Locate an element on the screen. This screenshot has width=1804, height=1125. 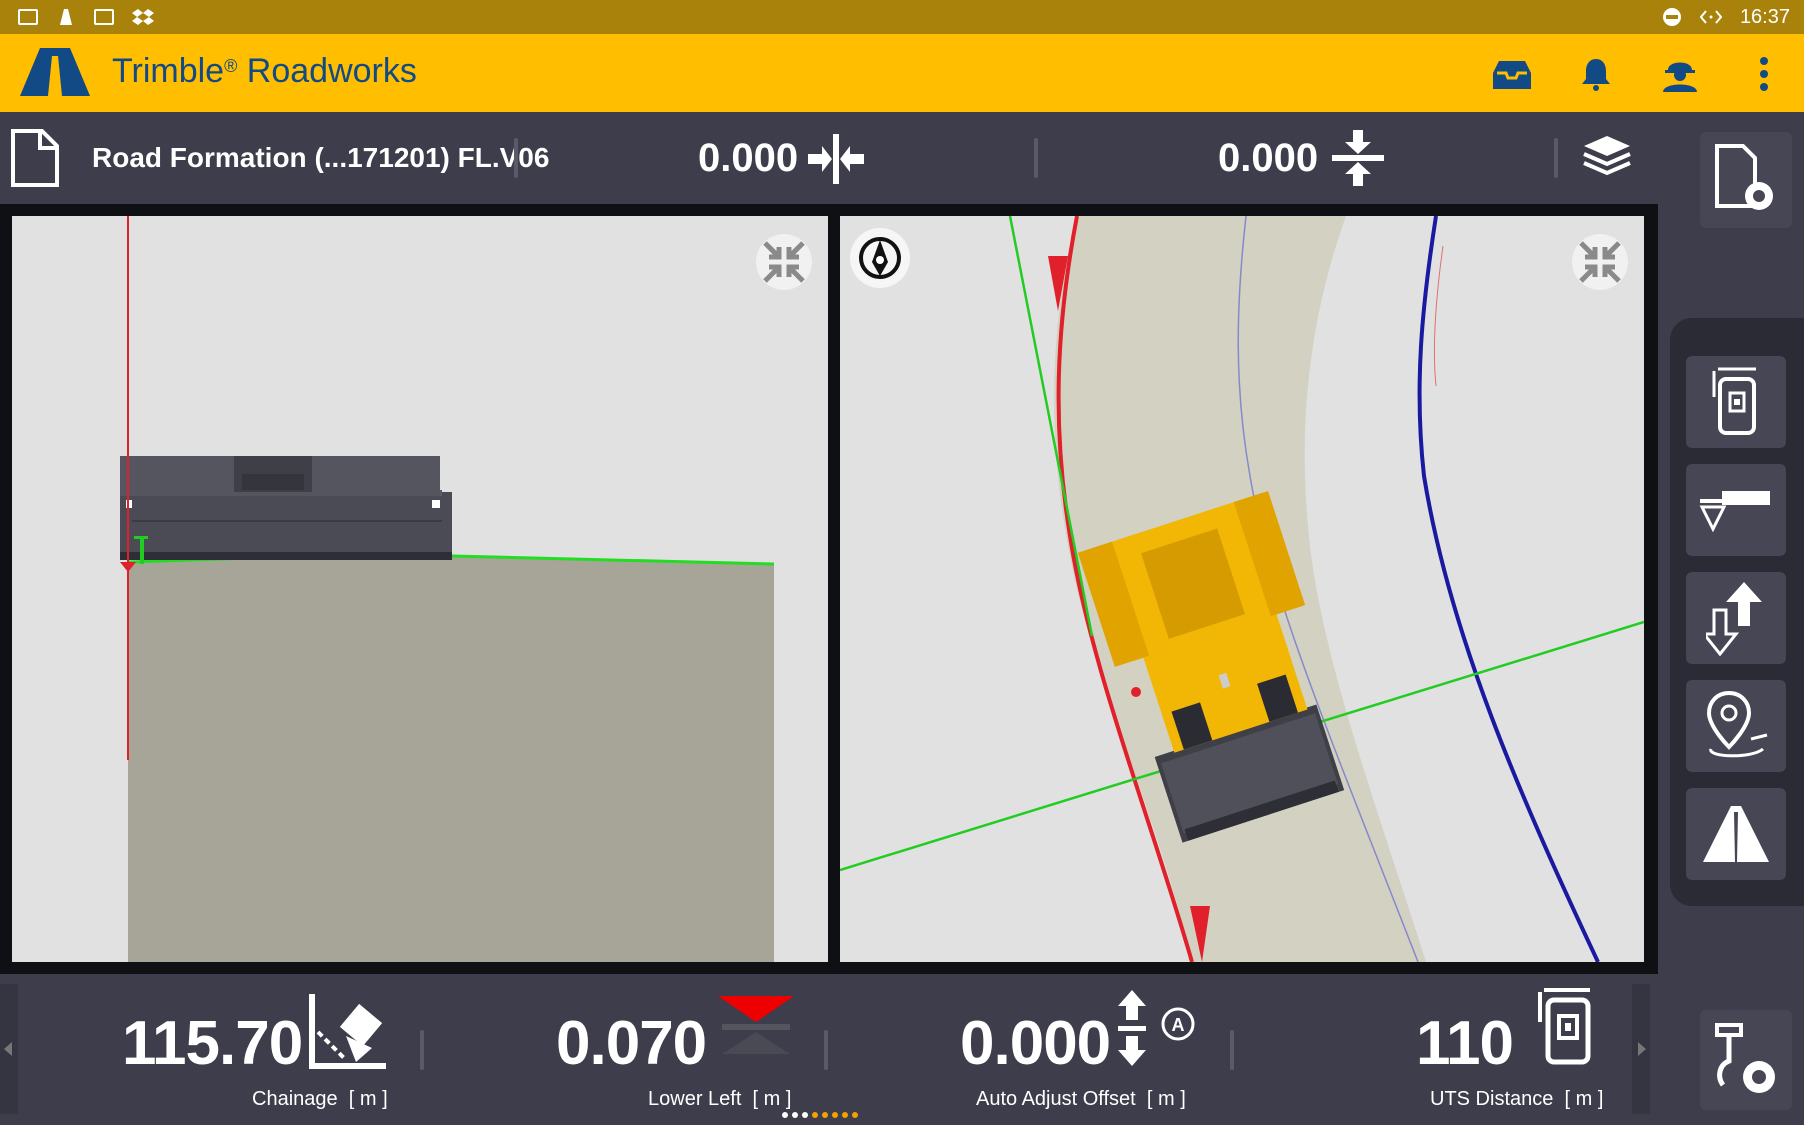
chainage-label: Chainage [ m ] is located at coordinates (320, 1099).